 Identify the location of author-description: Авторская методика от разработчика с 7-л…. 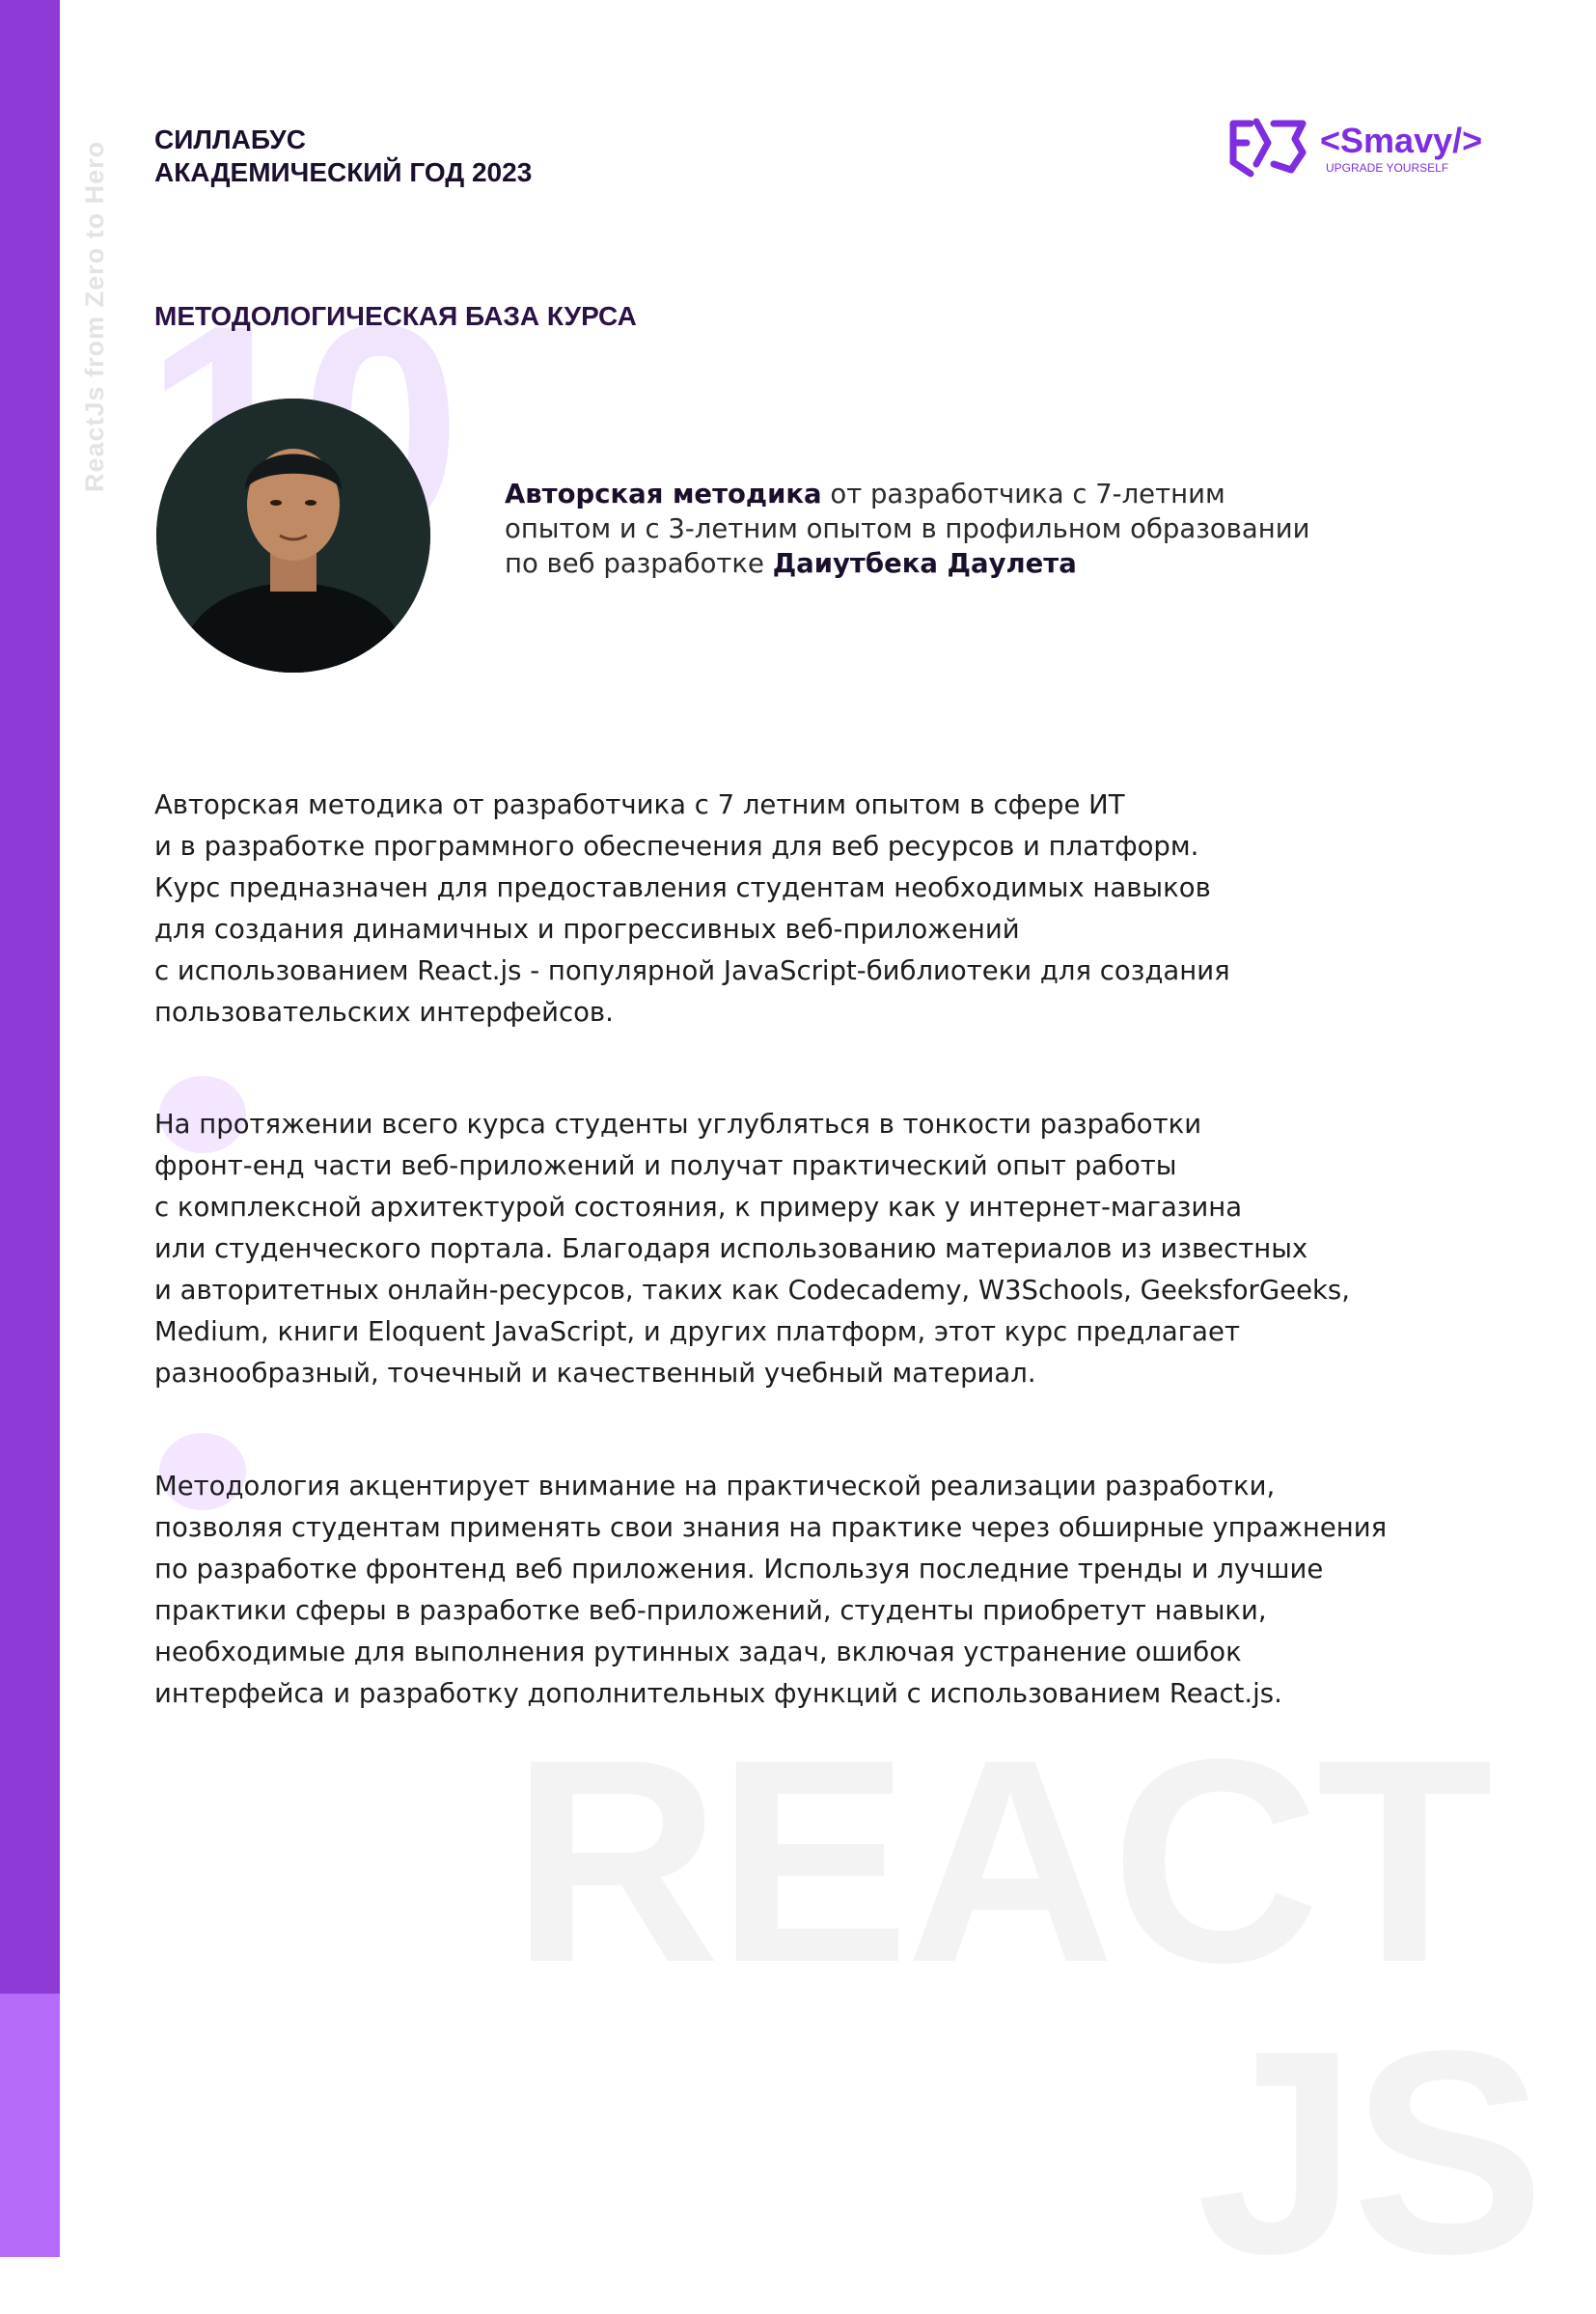
(939, 529).